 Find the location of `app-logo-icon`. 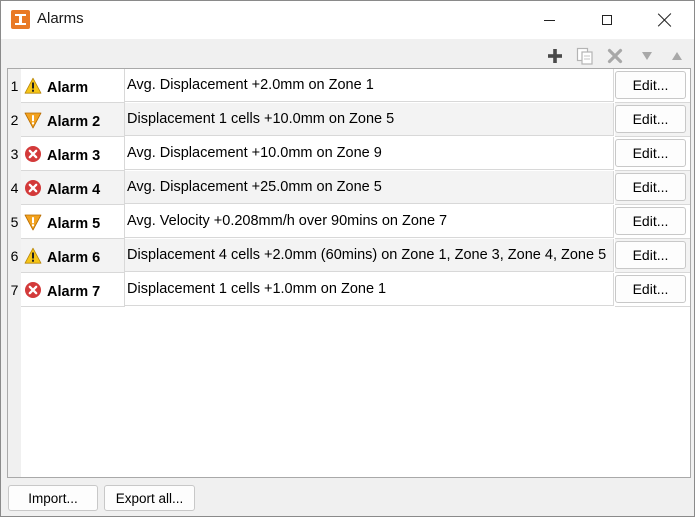

app-logo-icon is located at coordinates (20, 19).